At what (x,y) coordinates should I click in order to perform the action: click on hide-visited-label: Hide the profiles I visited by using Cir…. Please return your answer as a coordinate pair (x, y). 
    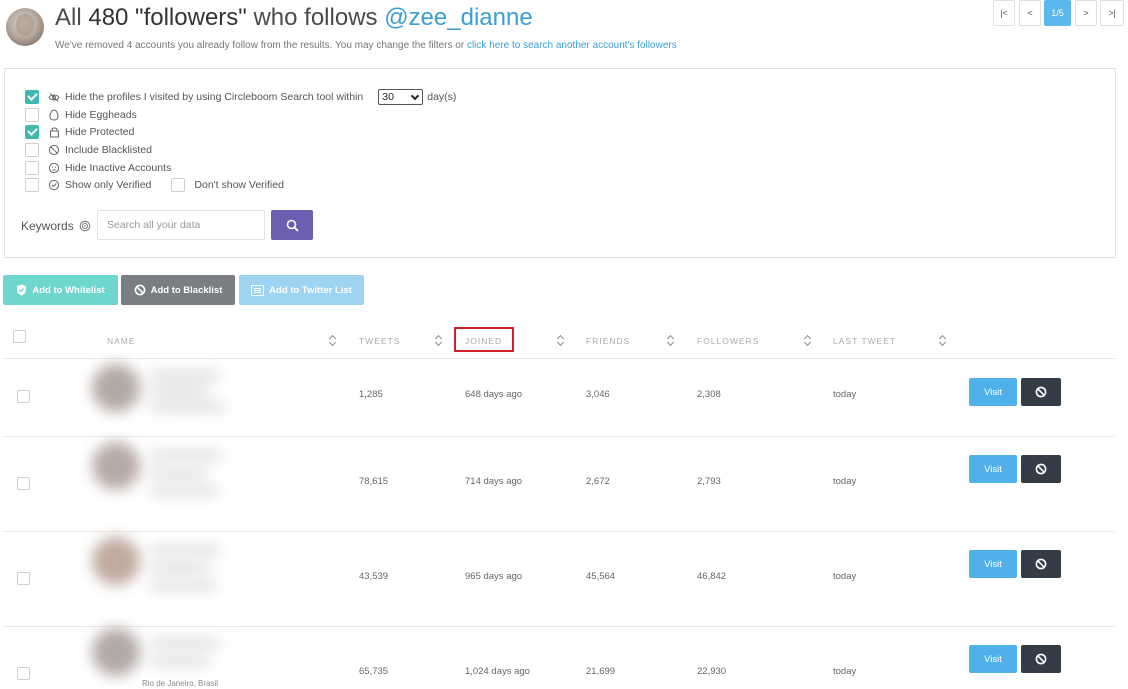
    Looking at the image, I should click on (214, 97).